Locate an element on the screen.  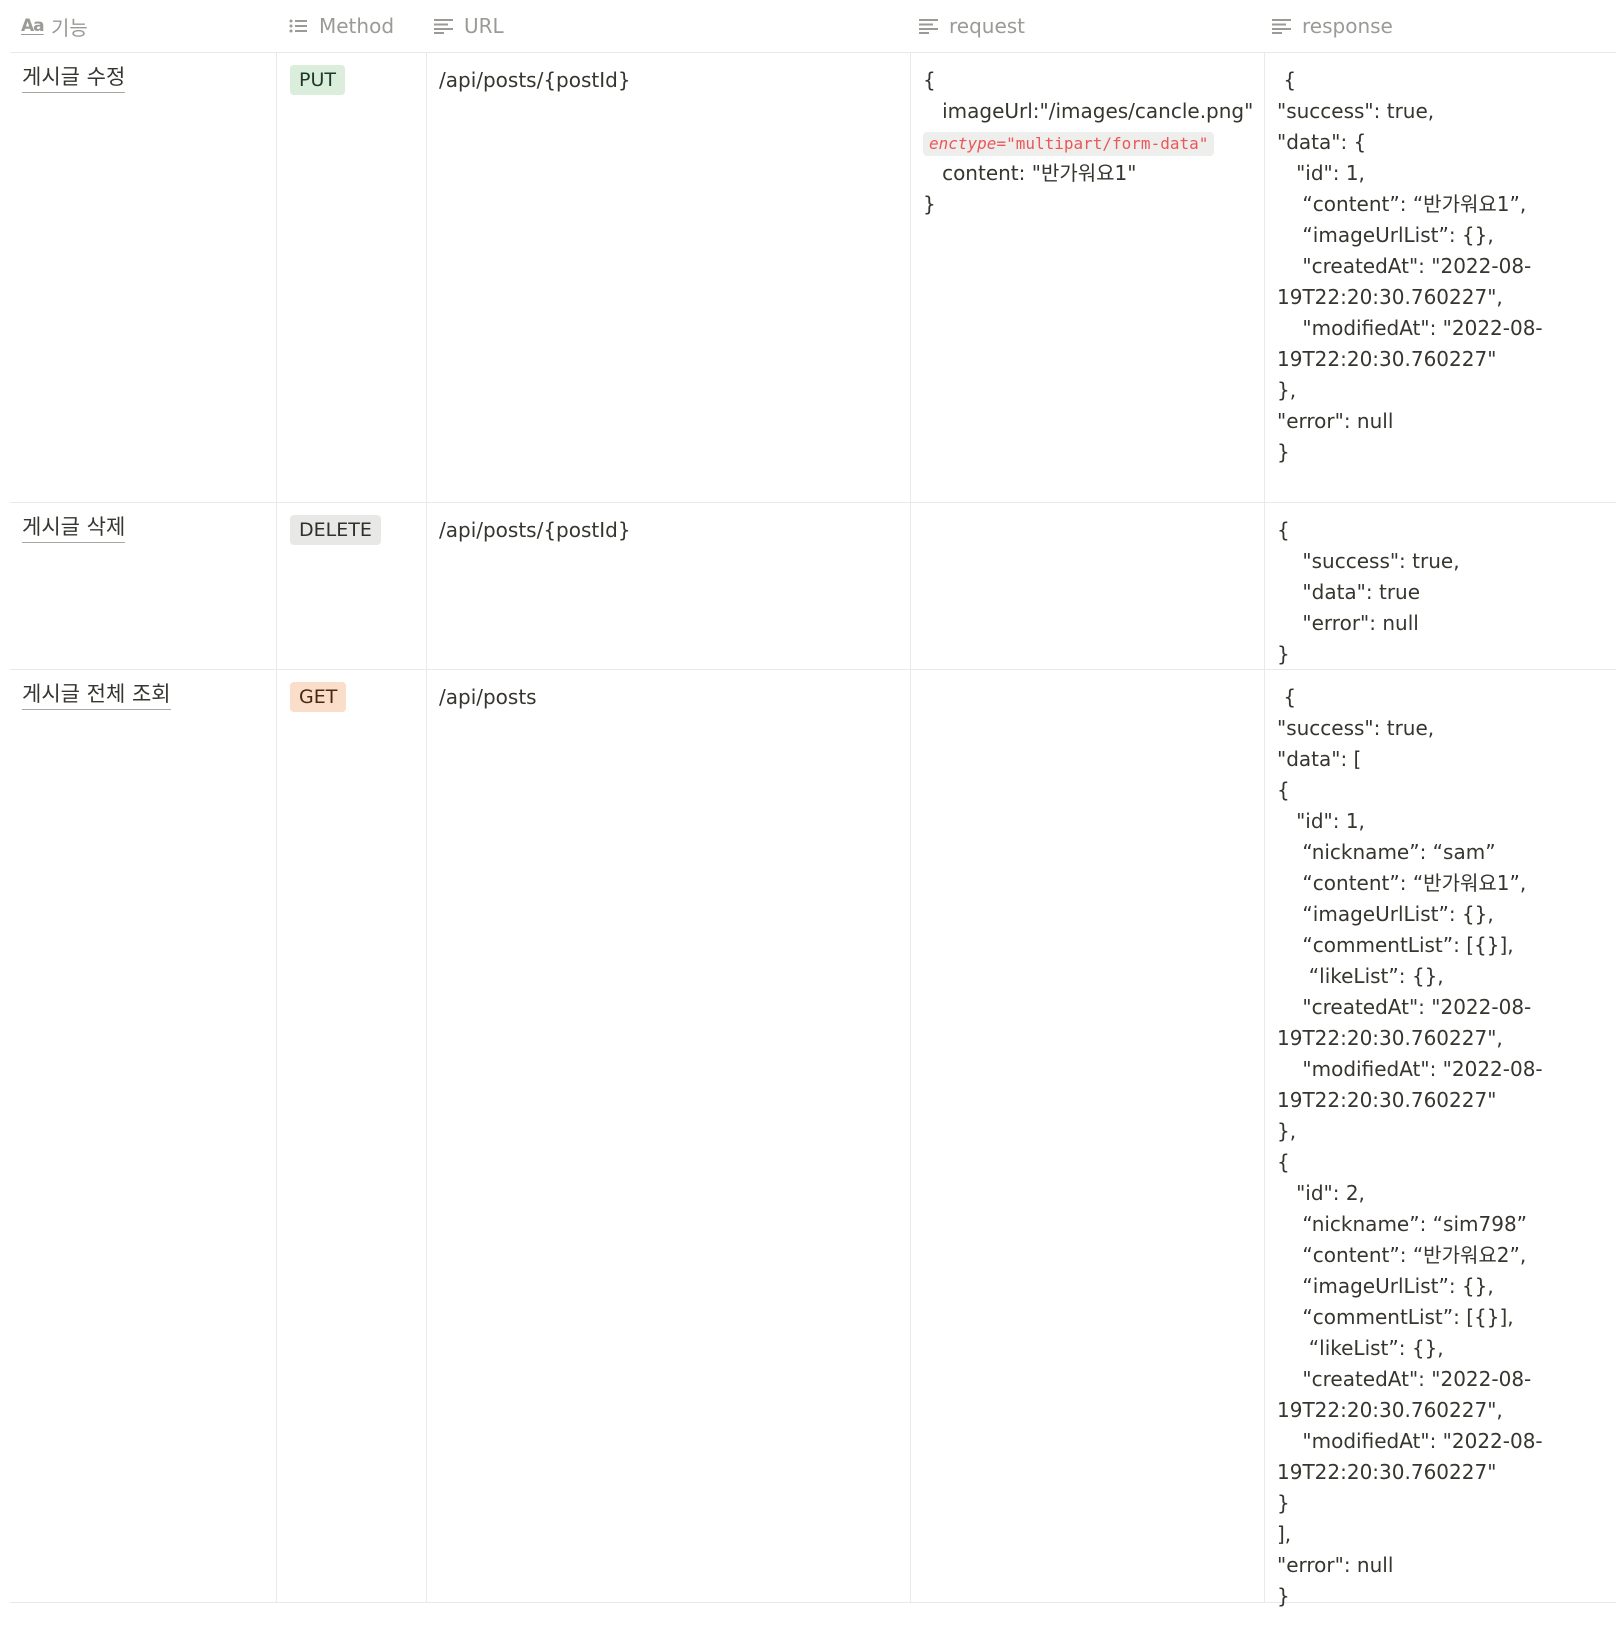
response-line: "data": { is located at coordinates (1322, 142).